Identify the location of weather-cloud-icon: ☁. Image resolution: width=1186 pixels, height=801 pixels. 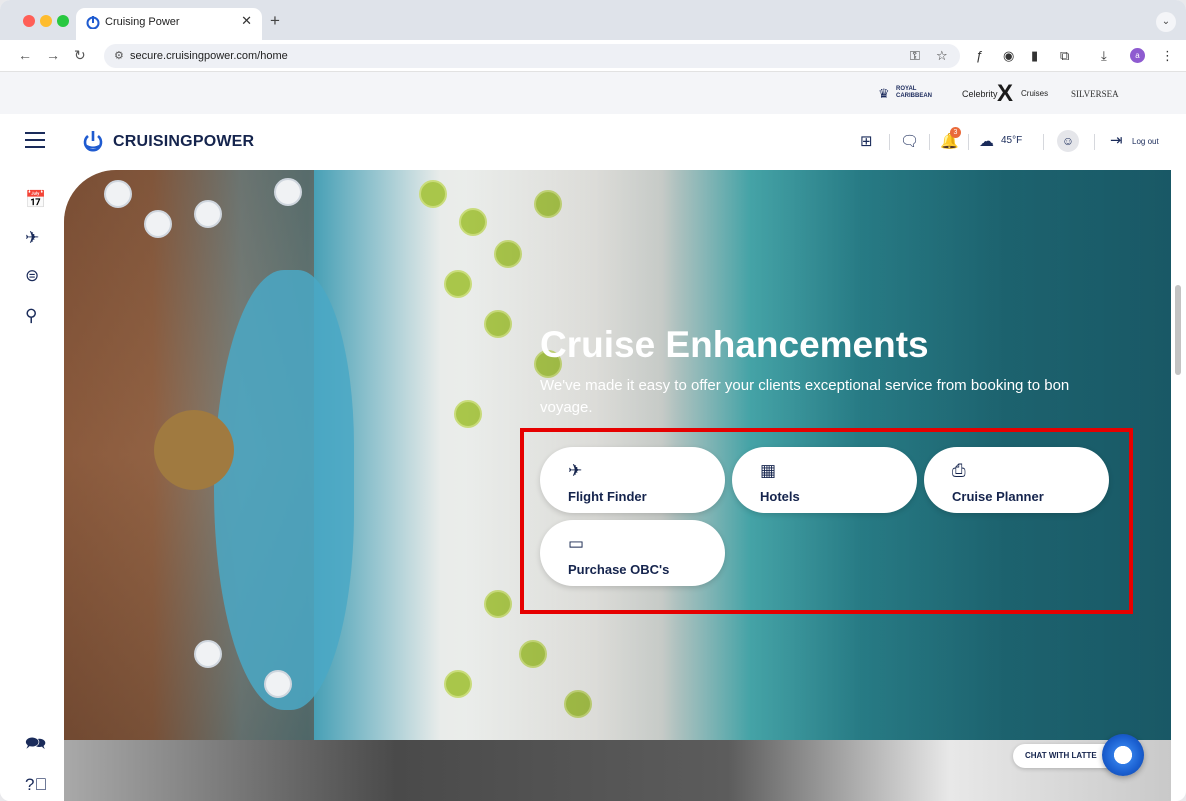
(986, 141).